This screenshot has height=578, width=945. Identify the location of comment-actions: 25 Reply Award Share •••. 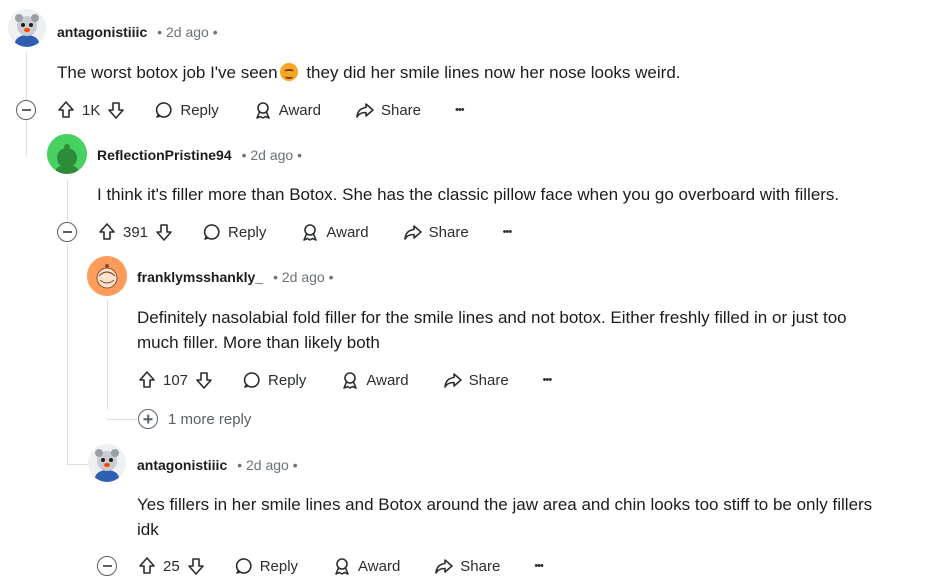
(340, 565).